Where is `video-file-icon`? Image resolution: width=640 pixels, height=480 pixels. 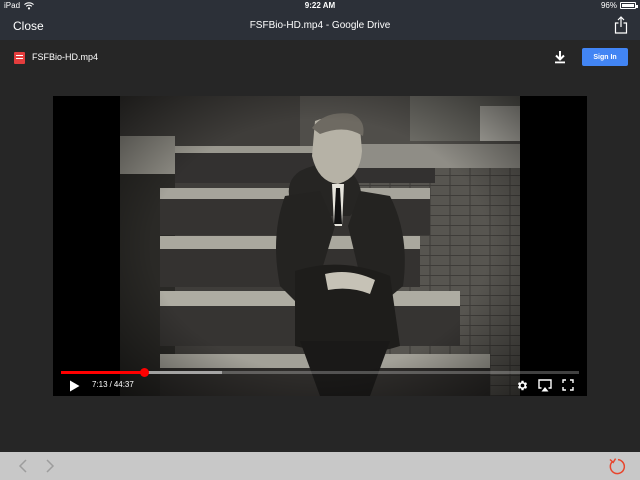
video-file-icon is located at coordinates (19, 58).